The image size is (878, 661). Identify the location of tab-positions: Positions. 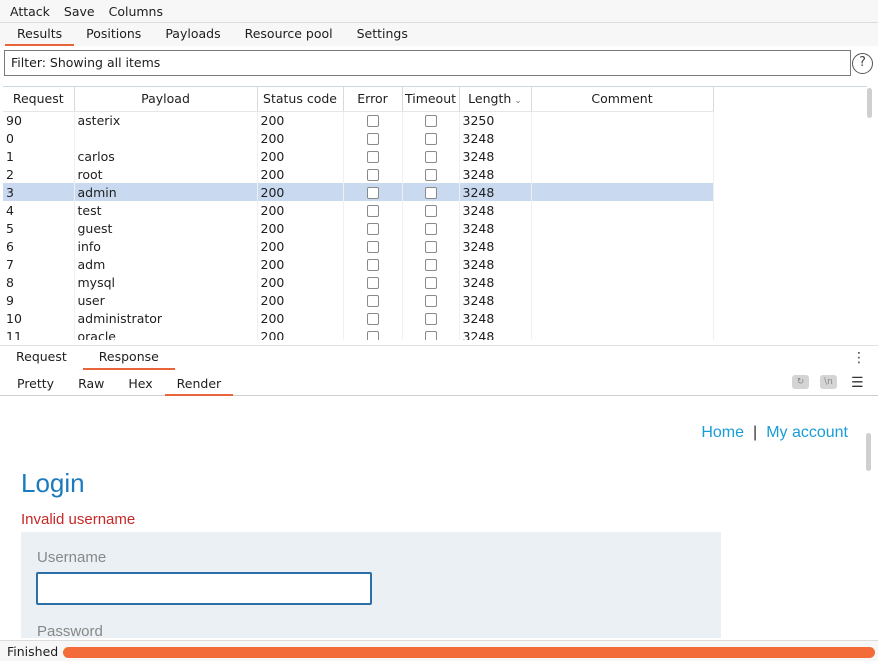
(113, 34).